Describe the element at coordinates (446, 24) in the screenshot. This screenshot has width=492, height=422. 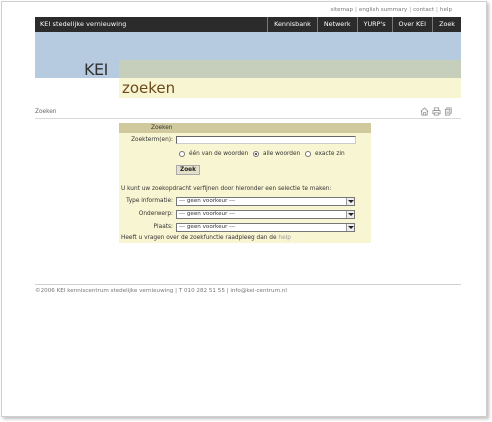
I see `nav-item-zoek: Zoek` at that location.